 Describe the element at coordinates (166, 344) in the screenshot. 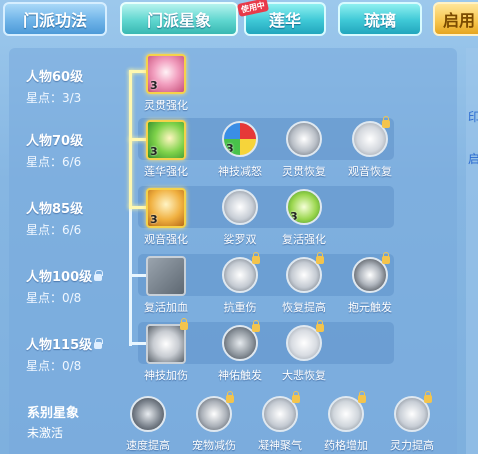

I see `skill-shenji-damage-icon` at that location.